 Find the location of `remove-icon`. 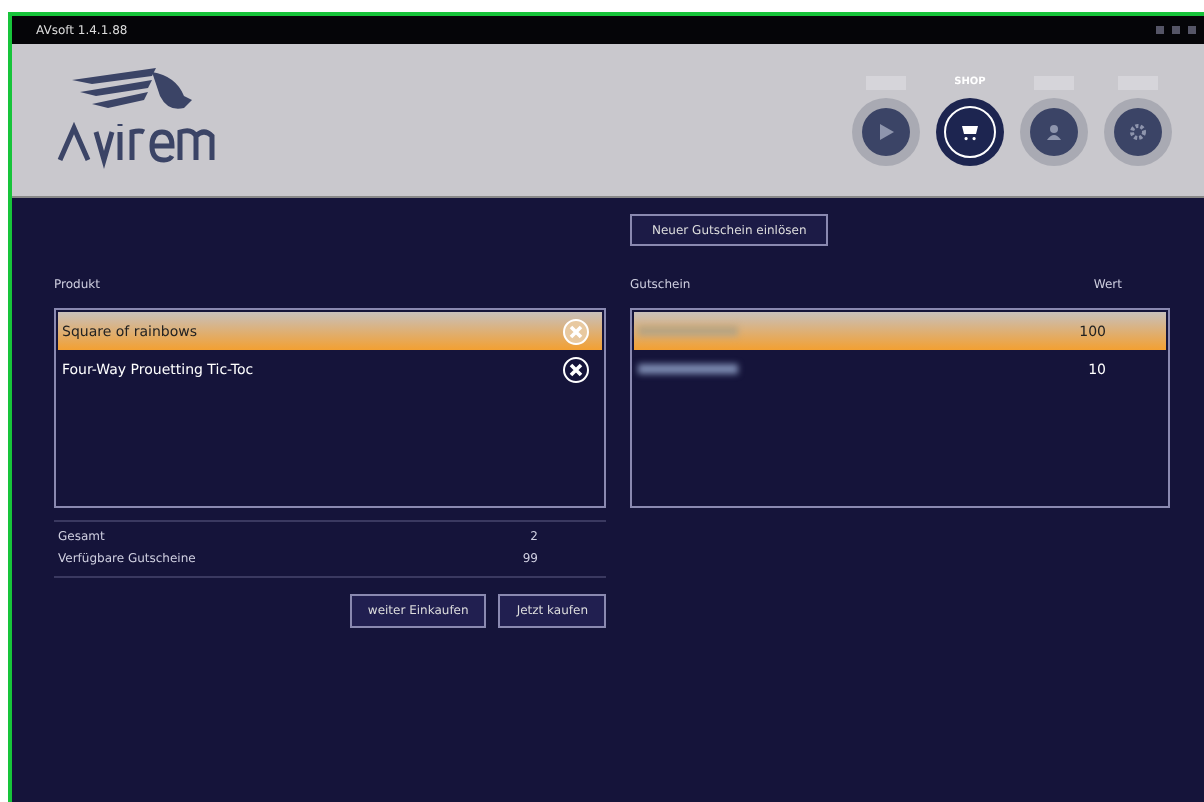

remove-icon is located at coordinates (576, 369).